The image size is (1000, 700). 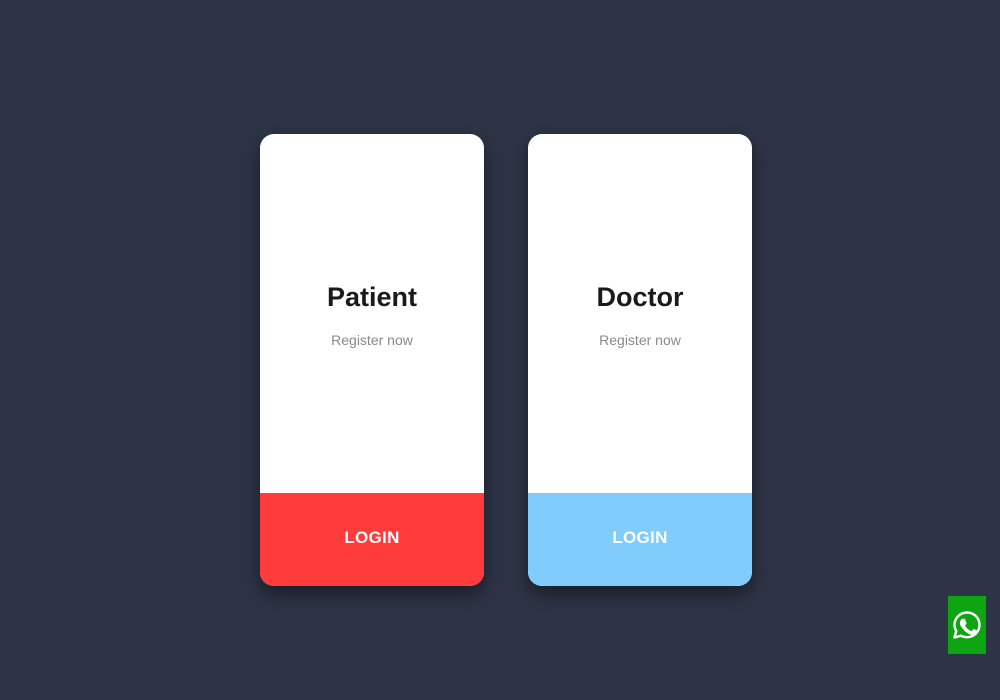 I want to click on patient-card-title: Patient, so click(x=372, y=297).